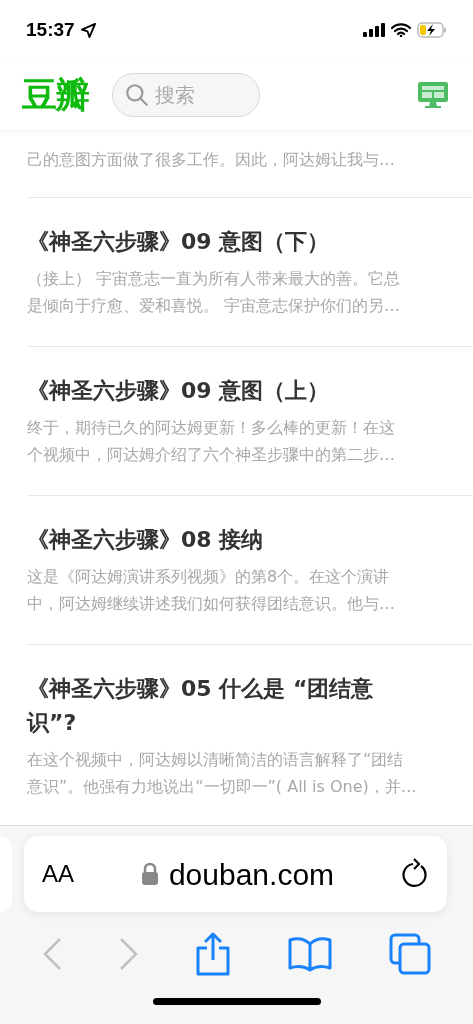  Describe the element at coordinates (250, 689) in the screenshot. I see `item-title: 《神圣六步骤》05 什么是 “团结意` at that location.